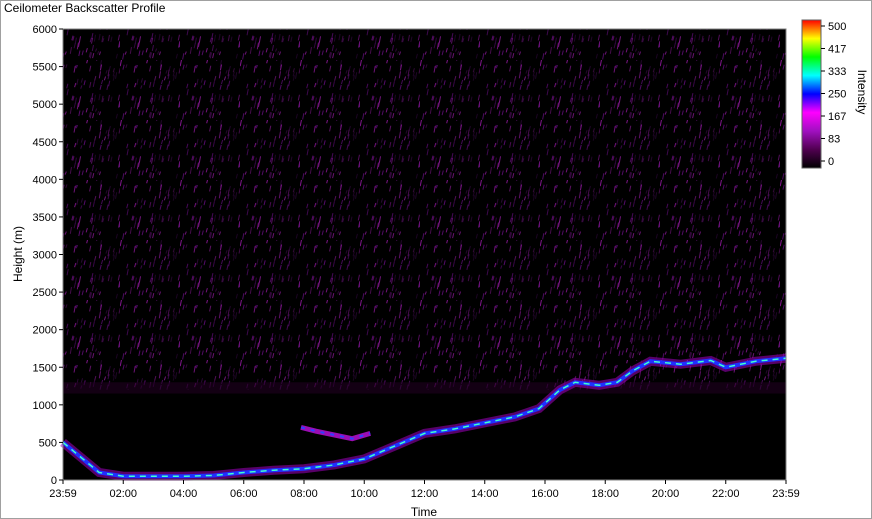 Image resolution: width=872 pixels, height=519 pixels. What do you see at coordinates (862, 92) in the screenshot?
I see `colorbar-title: Intensity` at bounding box center [862, 92].